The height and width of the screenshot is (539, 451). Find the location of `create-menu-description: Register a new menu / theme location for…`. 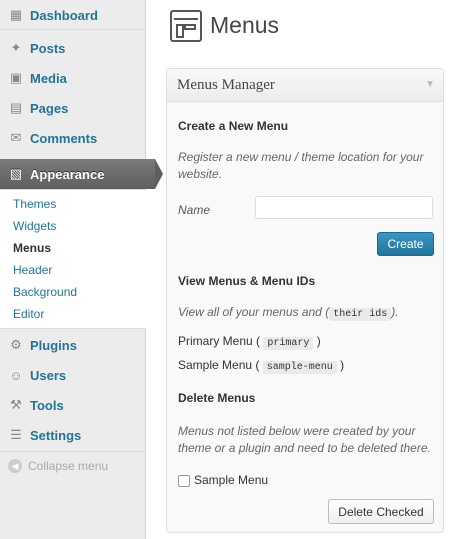

create-menu-description: Register a new menu / theme location for… is located at coordinates (301, 165).